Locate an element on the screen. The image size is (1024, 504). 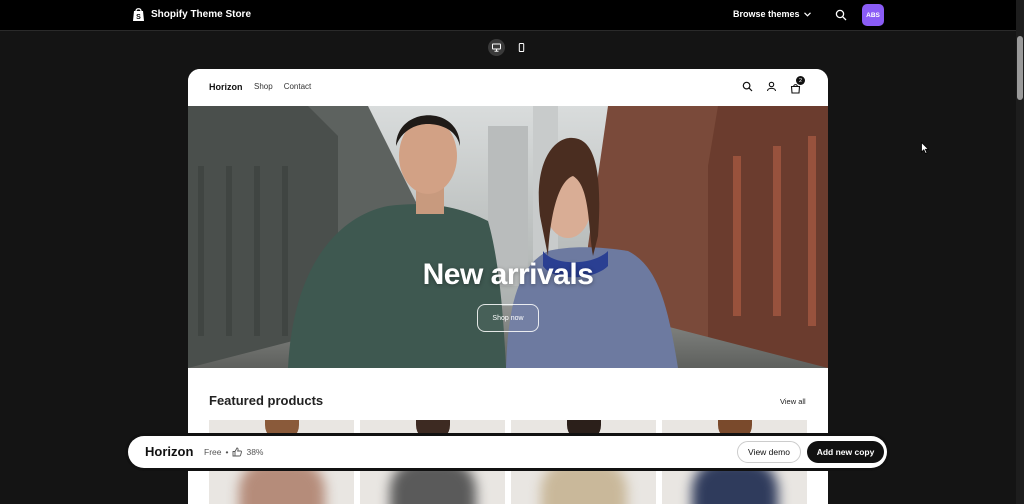
scrollbar-thumb is located at coordinates (1020, 68).